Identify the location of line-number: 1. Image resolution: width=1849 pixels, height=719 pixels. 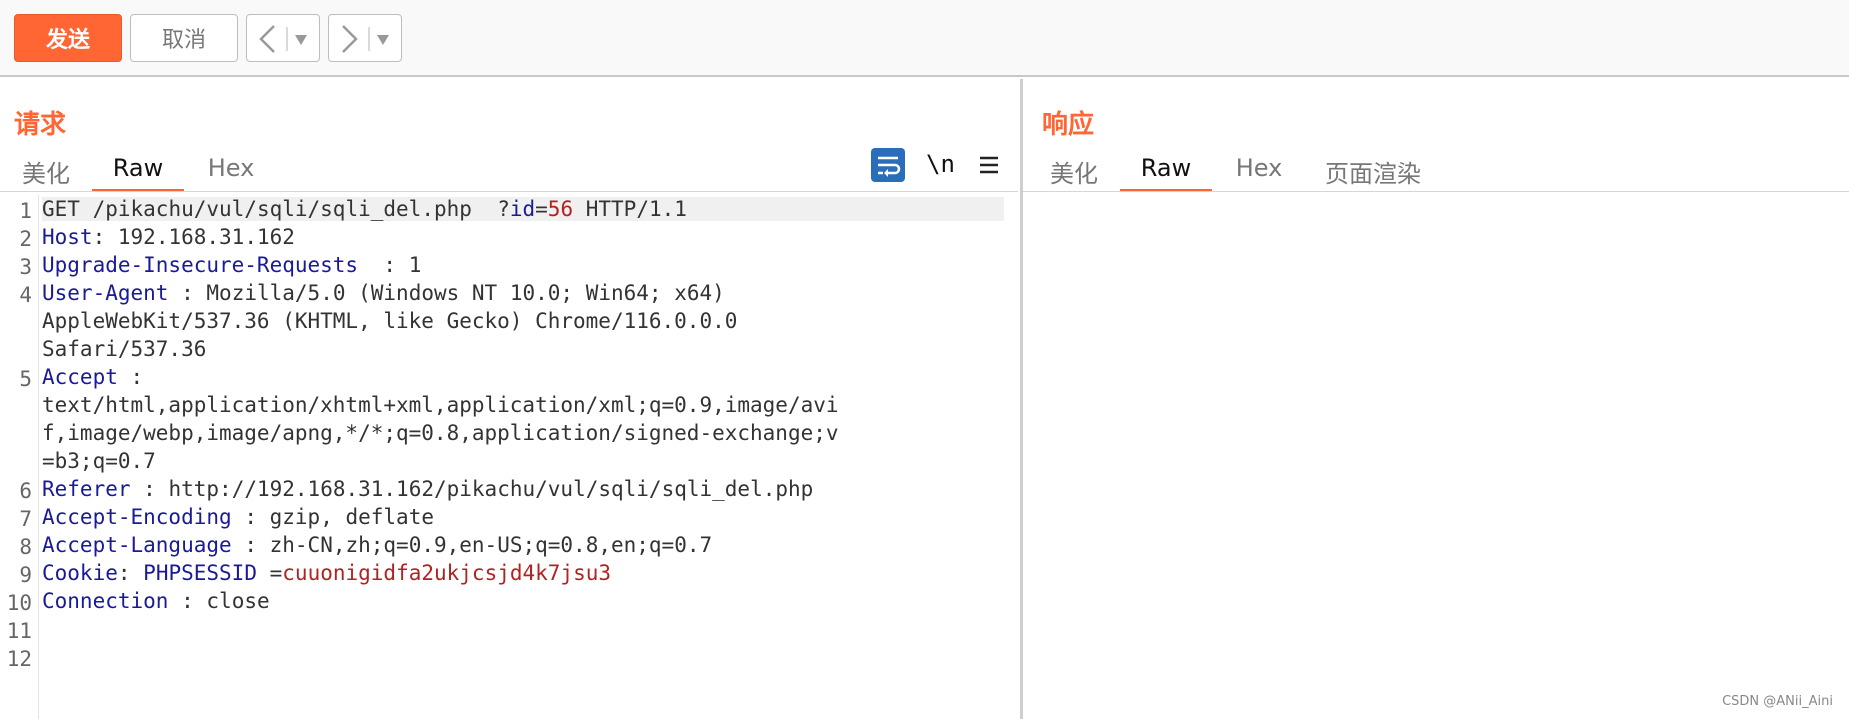
(25, 211).